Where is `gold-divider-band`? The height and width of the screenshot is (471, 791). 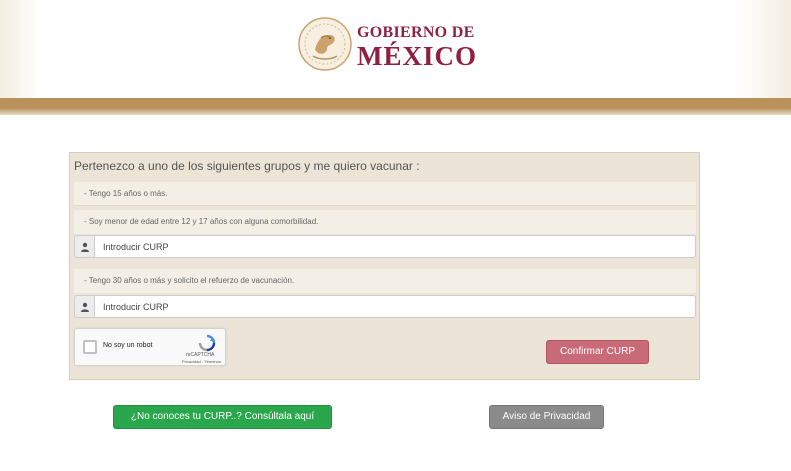
gold-divider-band is located at coordinates (395, 106).